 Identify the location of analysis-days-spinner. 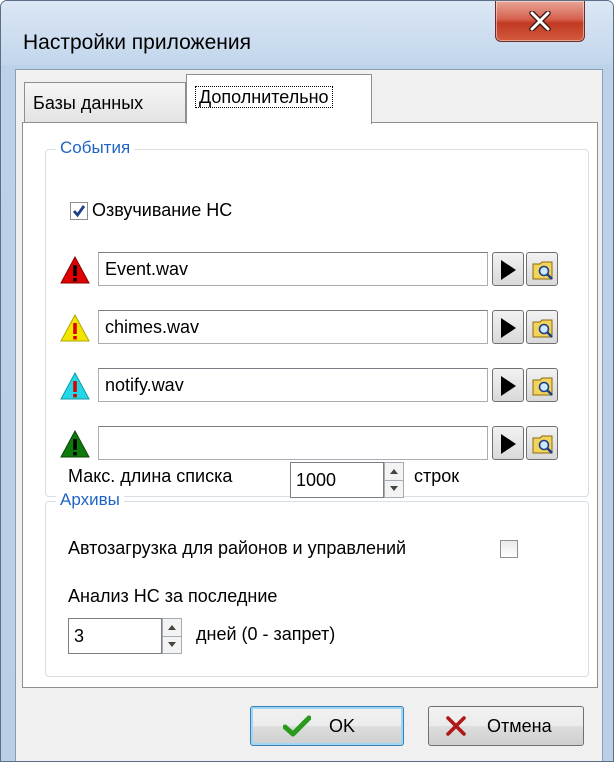
(172, 636).